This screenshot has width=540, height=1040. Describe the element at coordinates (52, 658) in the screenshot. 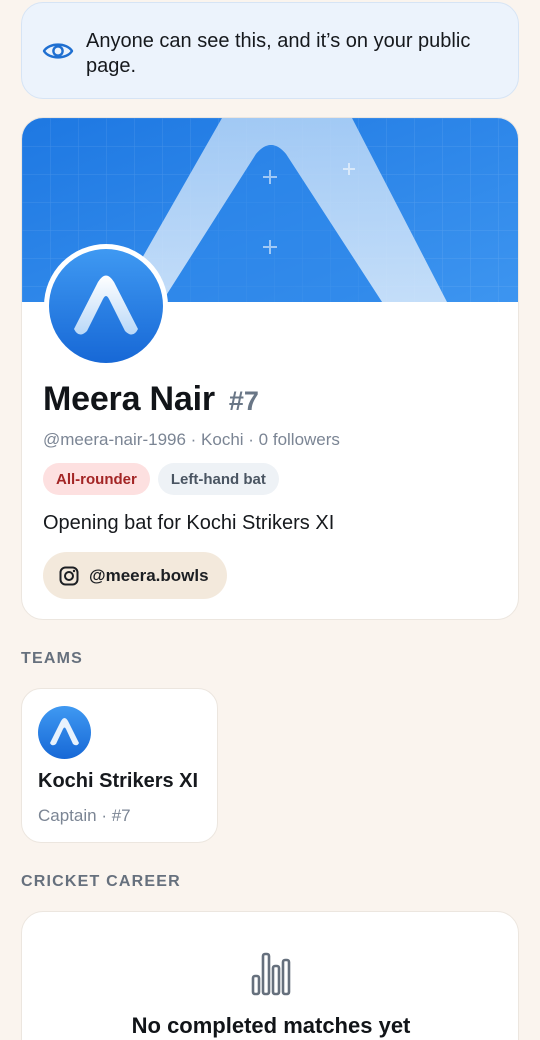

I see `teams-heading: TEAMS` at that location.